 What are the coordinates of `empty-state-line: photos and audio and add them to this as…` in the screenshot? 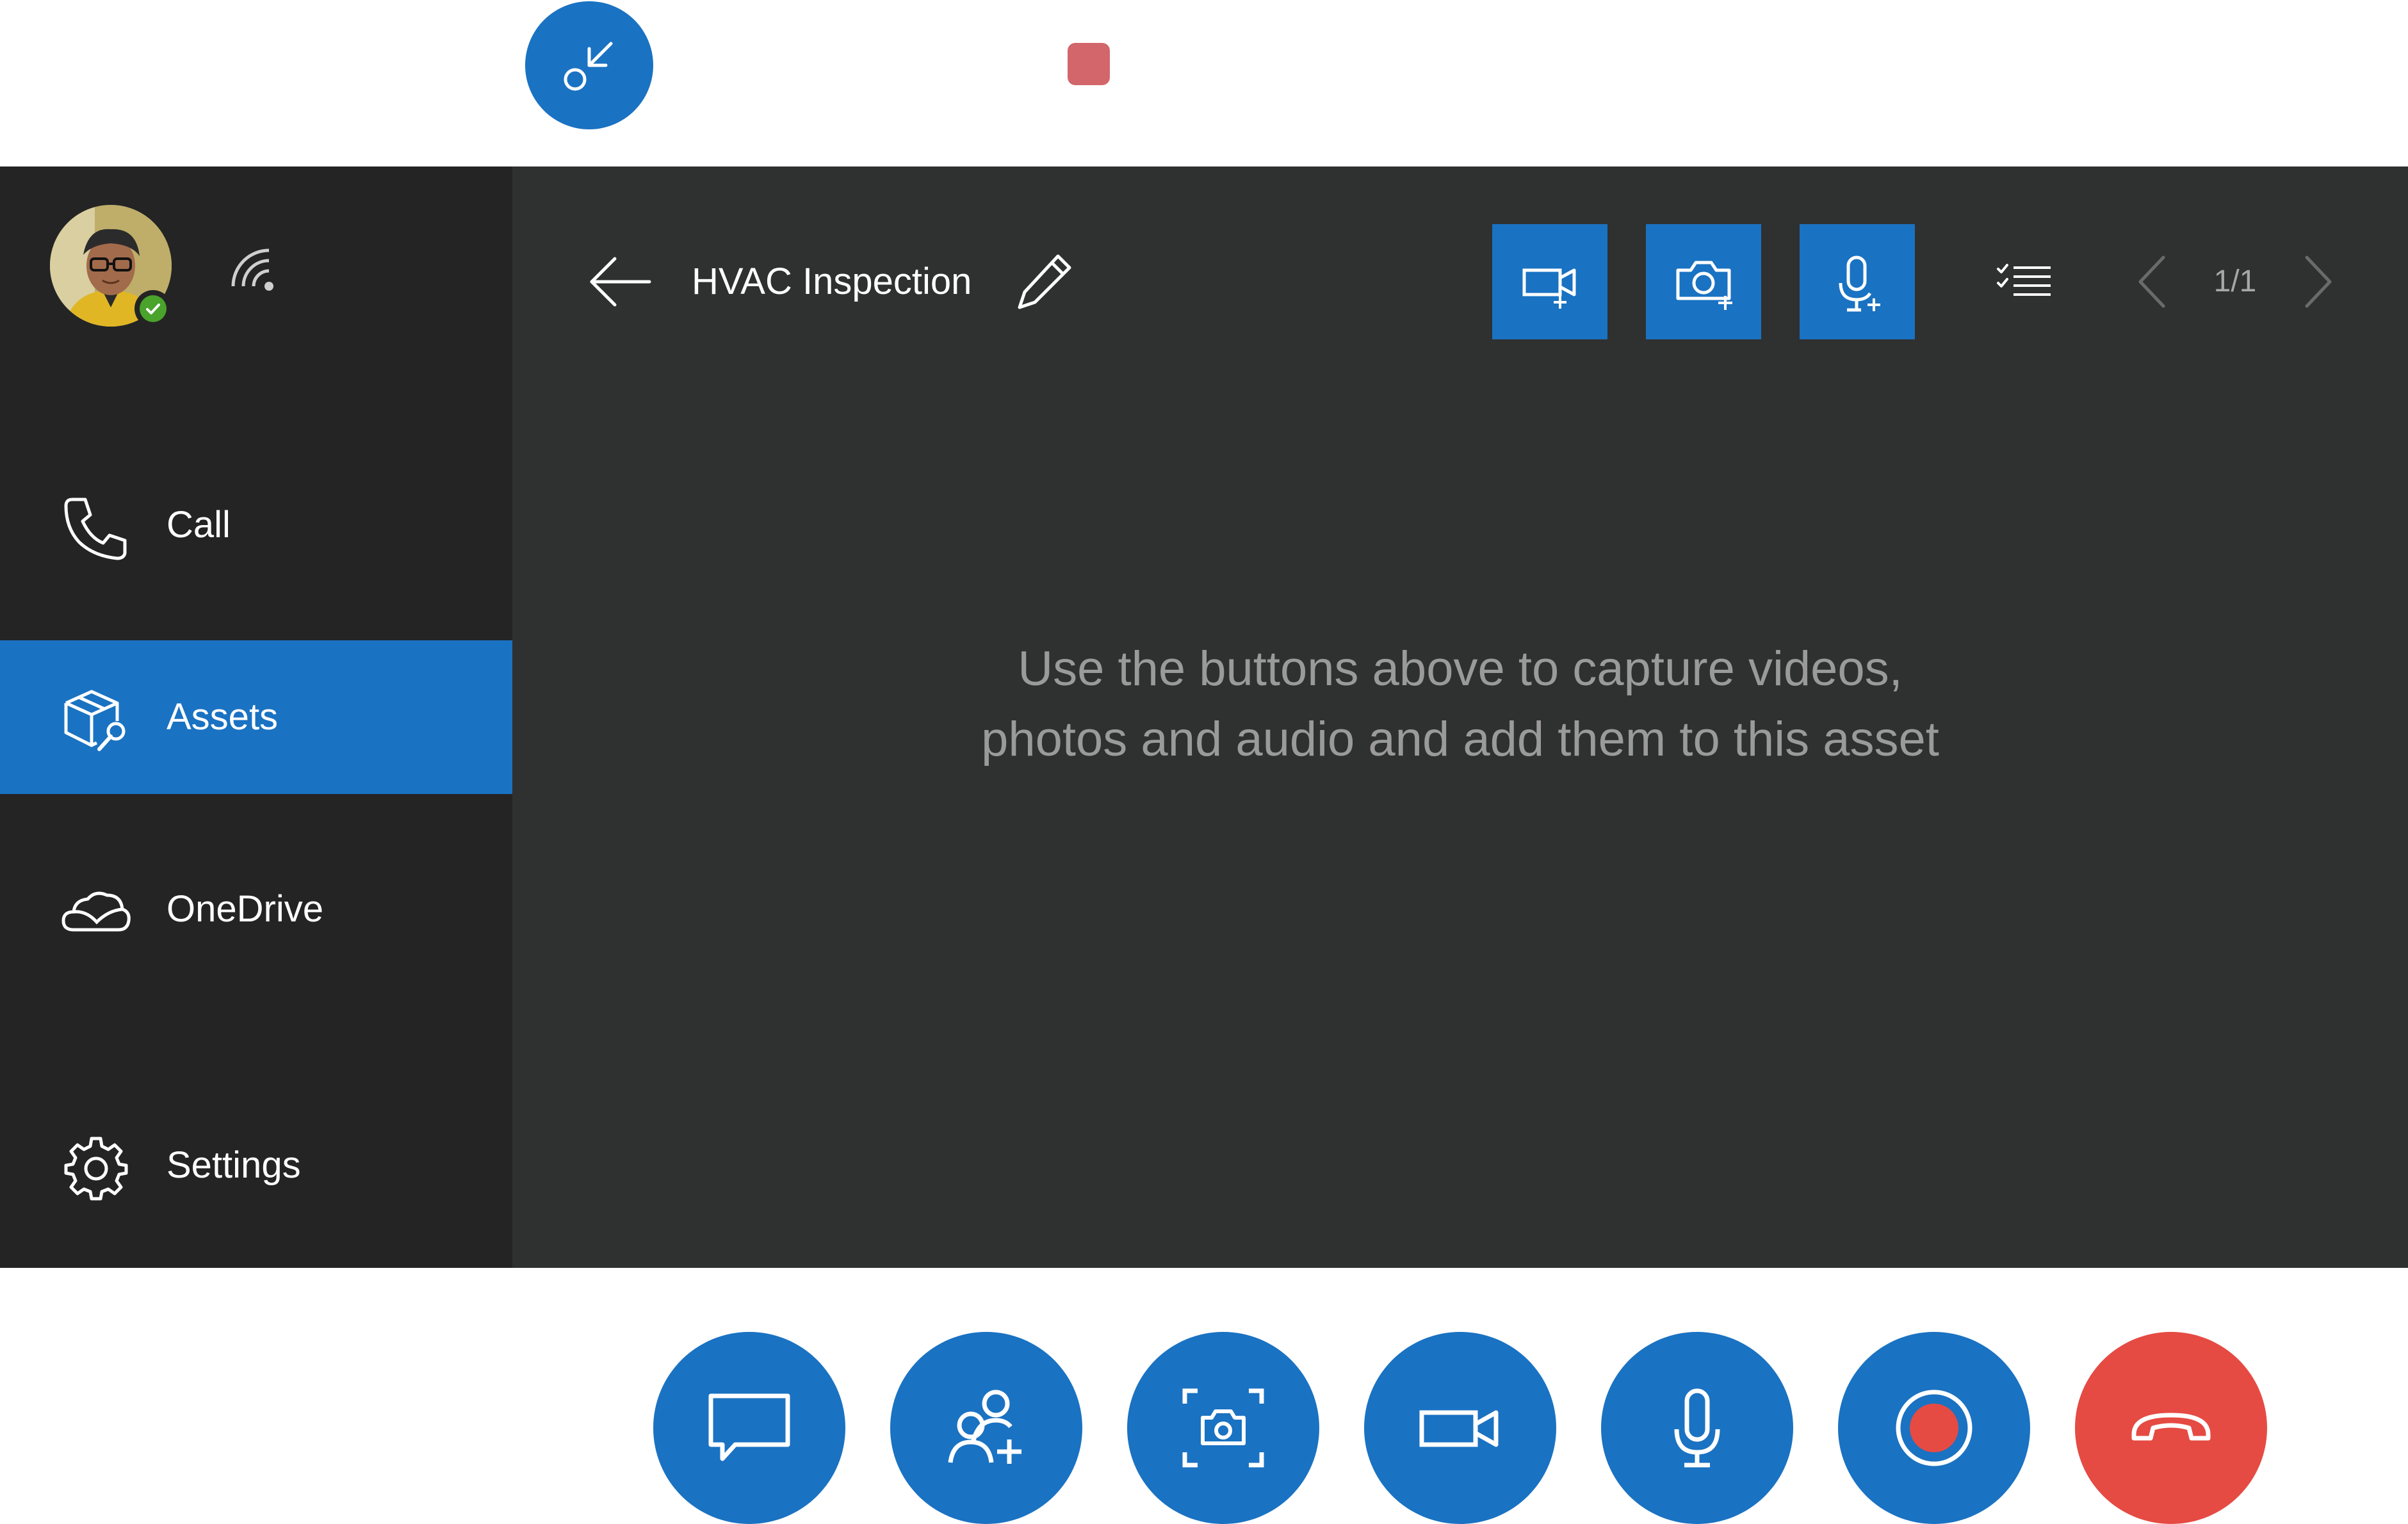 It's located at (1460, 739).